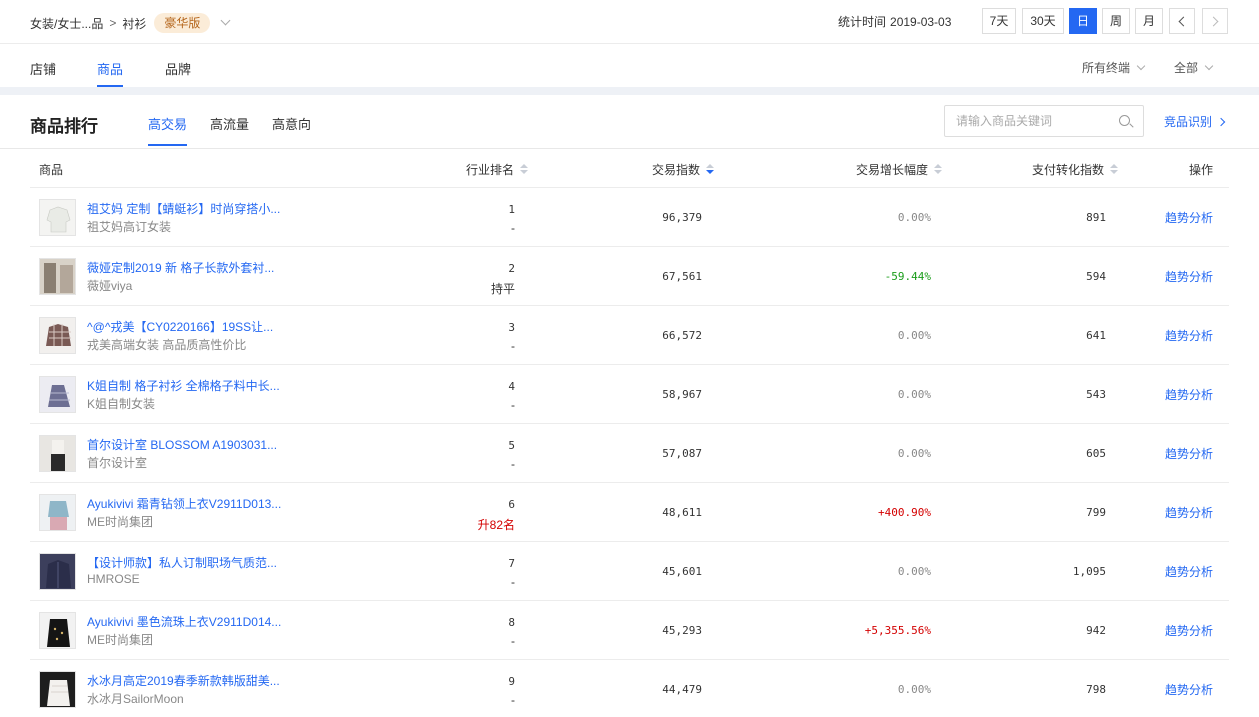  Describe the element at coordinates (1096, 217) in the screenshot. I see `conversion-index: 891` at that location.